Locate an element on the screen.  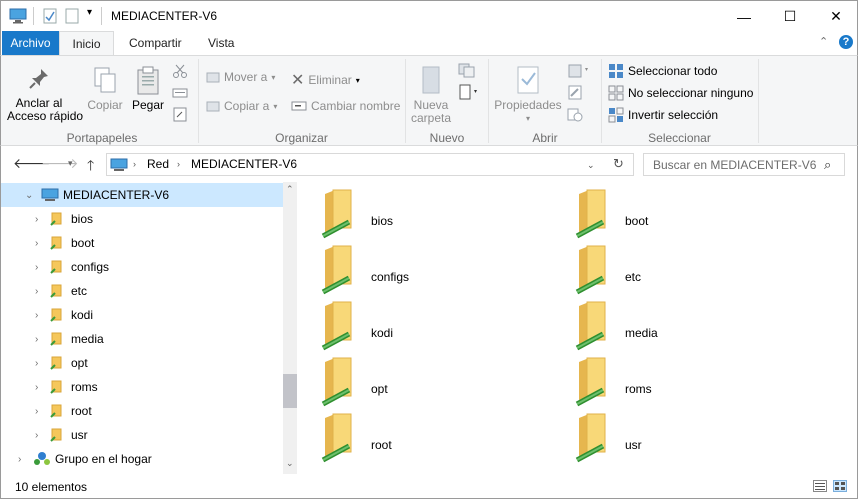
select-all-label: Seleccionar todo is located at coordinates (673, 71).